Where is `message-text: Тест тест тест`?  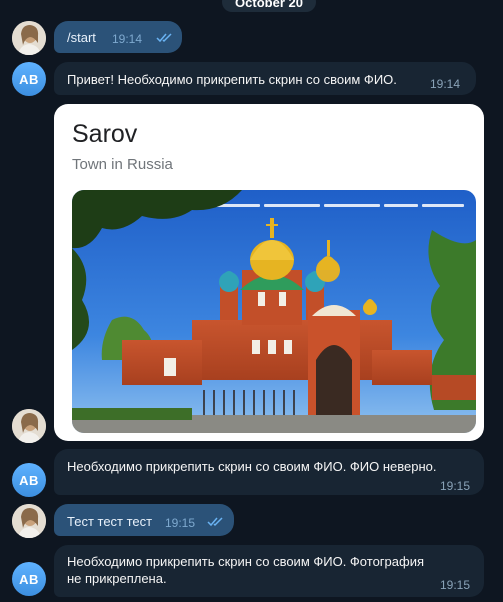 message-text: Тест тест тест is located at coordinates (110, 521).